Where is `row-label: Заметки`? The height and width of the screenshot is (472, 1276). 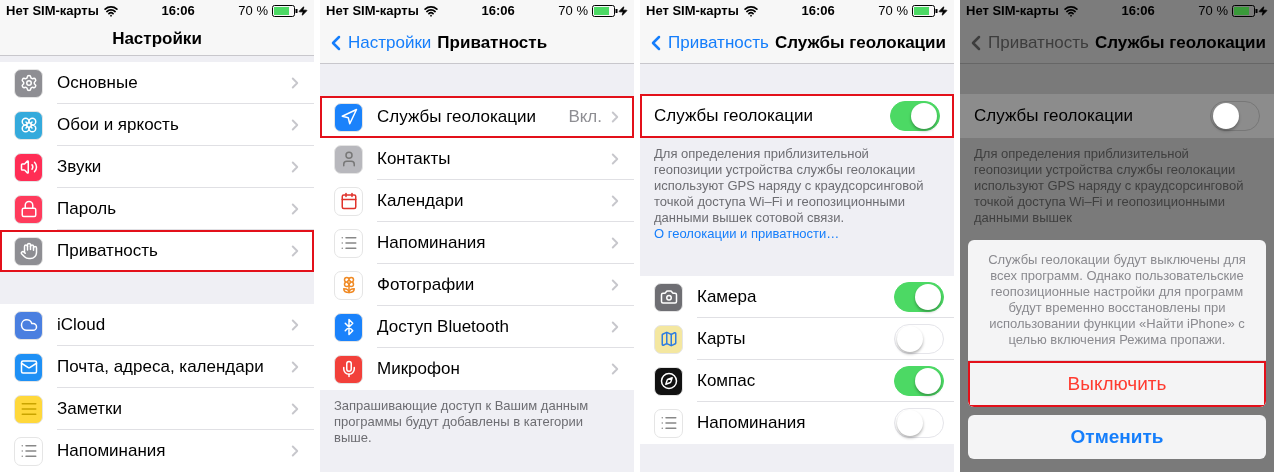
row-label: Заметки is located at coordinates (90, 408).